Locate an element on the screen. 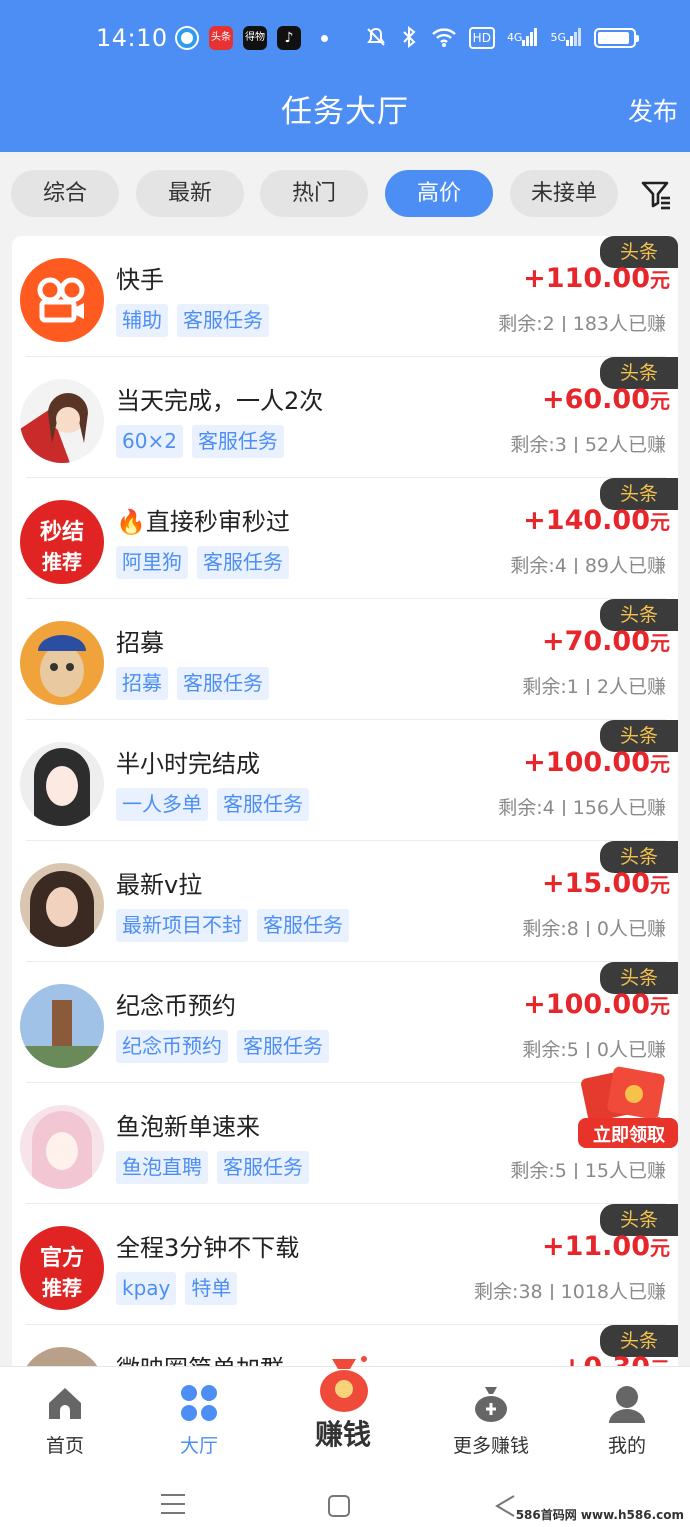 The height and width of the screenshot is (1527, 690). coin-bag-icon is located at coordinates (491, 1404).